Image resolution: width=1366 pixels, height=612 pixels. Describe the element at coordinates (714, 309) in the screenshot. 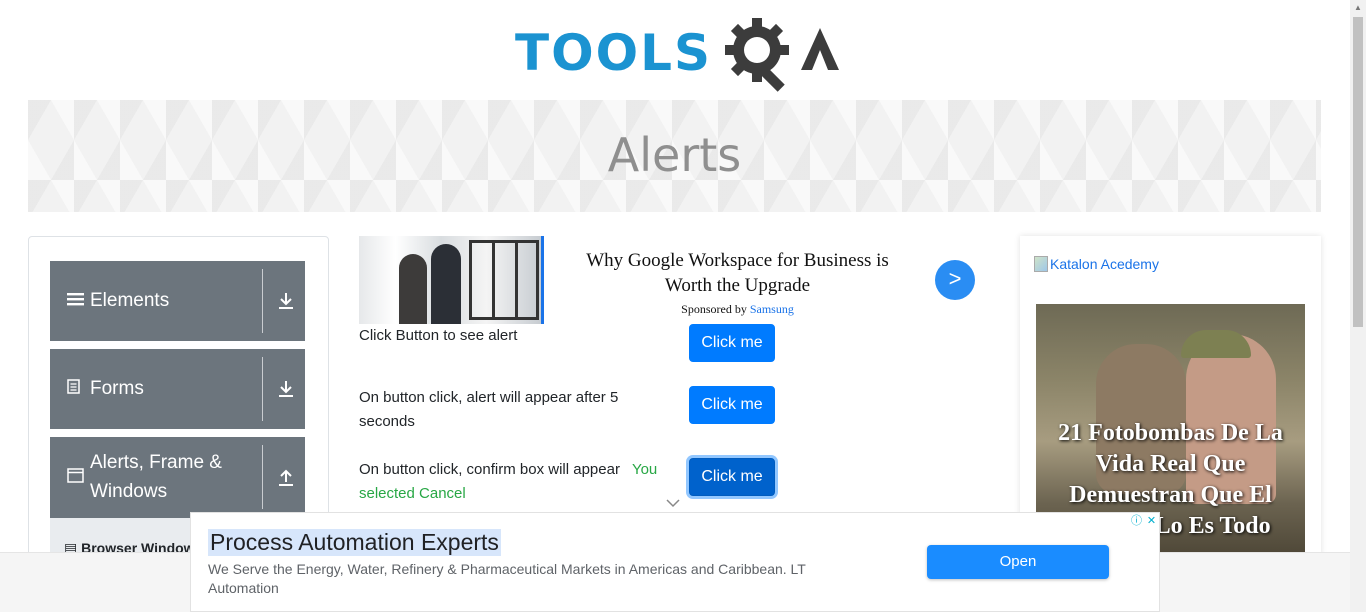

I see `ad-sponsored-prefix: Sponsored by` at that location.